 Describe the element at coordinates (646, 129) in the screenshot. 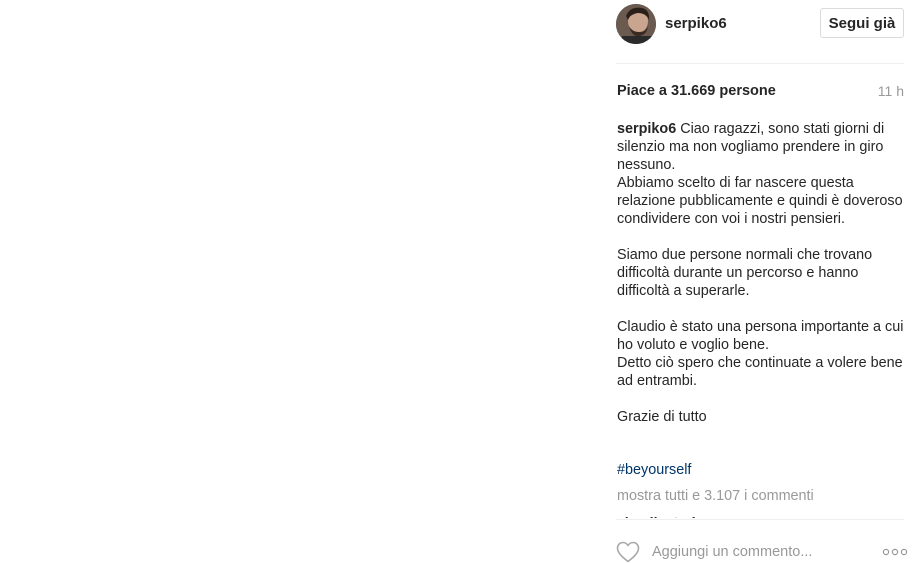

I see `caption-username: serpiko6` at that location.